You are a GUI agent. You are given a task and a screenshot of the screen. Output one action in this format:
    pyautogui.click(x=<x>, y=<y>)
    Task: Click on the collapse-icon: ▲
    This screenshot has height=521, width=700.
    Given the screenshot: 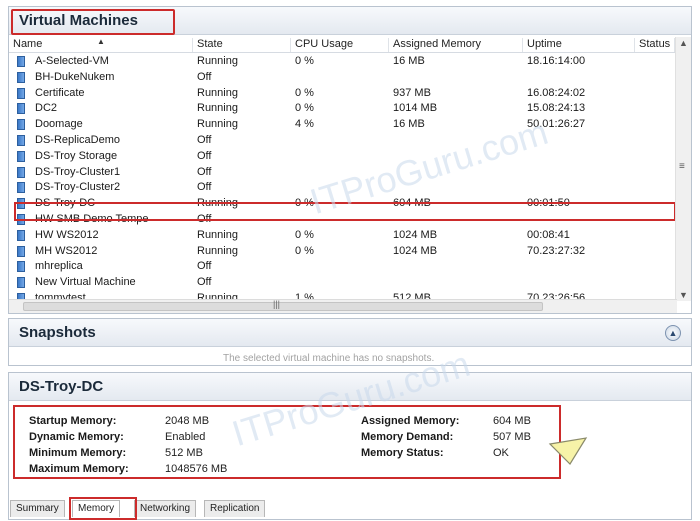 What is the action you would take?
    pyautogui.click(x=673, y=333)
    